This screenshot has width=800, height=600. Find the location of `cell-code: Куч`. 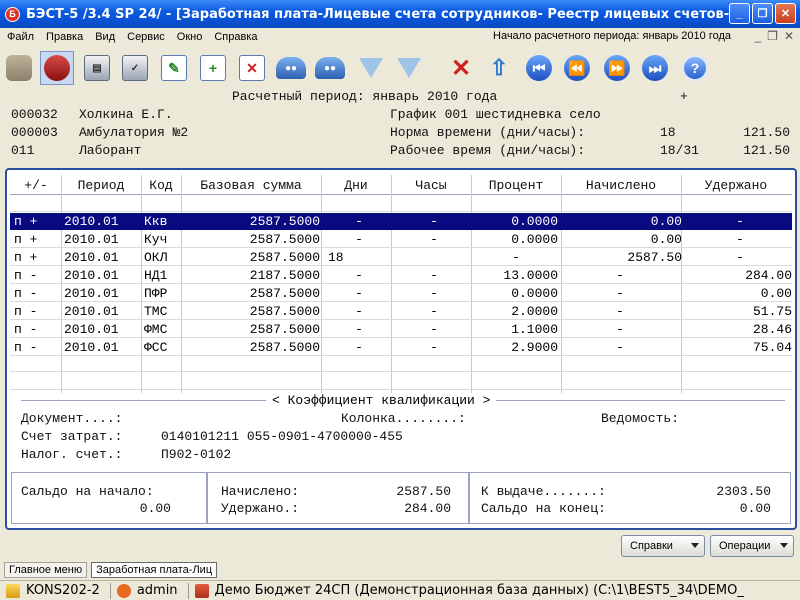

cell-code: Куч is located at coordinates (156, 239).